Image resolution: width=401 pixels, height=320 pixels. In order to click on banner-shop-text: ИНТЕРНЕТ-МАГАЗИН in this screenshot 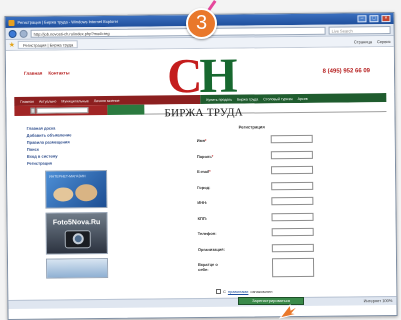, I will do `click(67, 176)`.